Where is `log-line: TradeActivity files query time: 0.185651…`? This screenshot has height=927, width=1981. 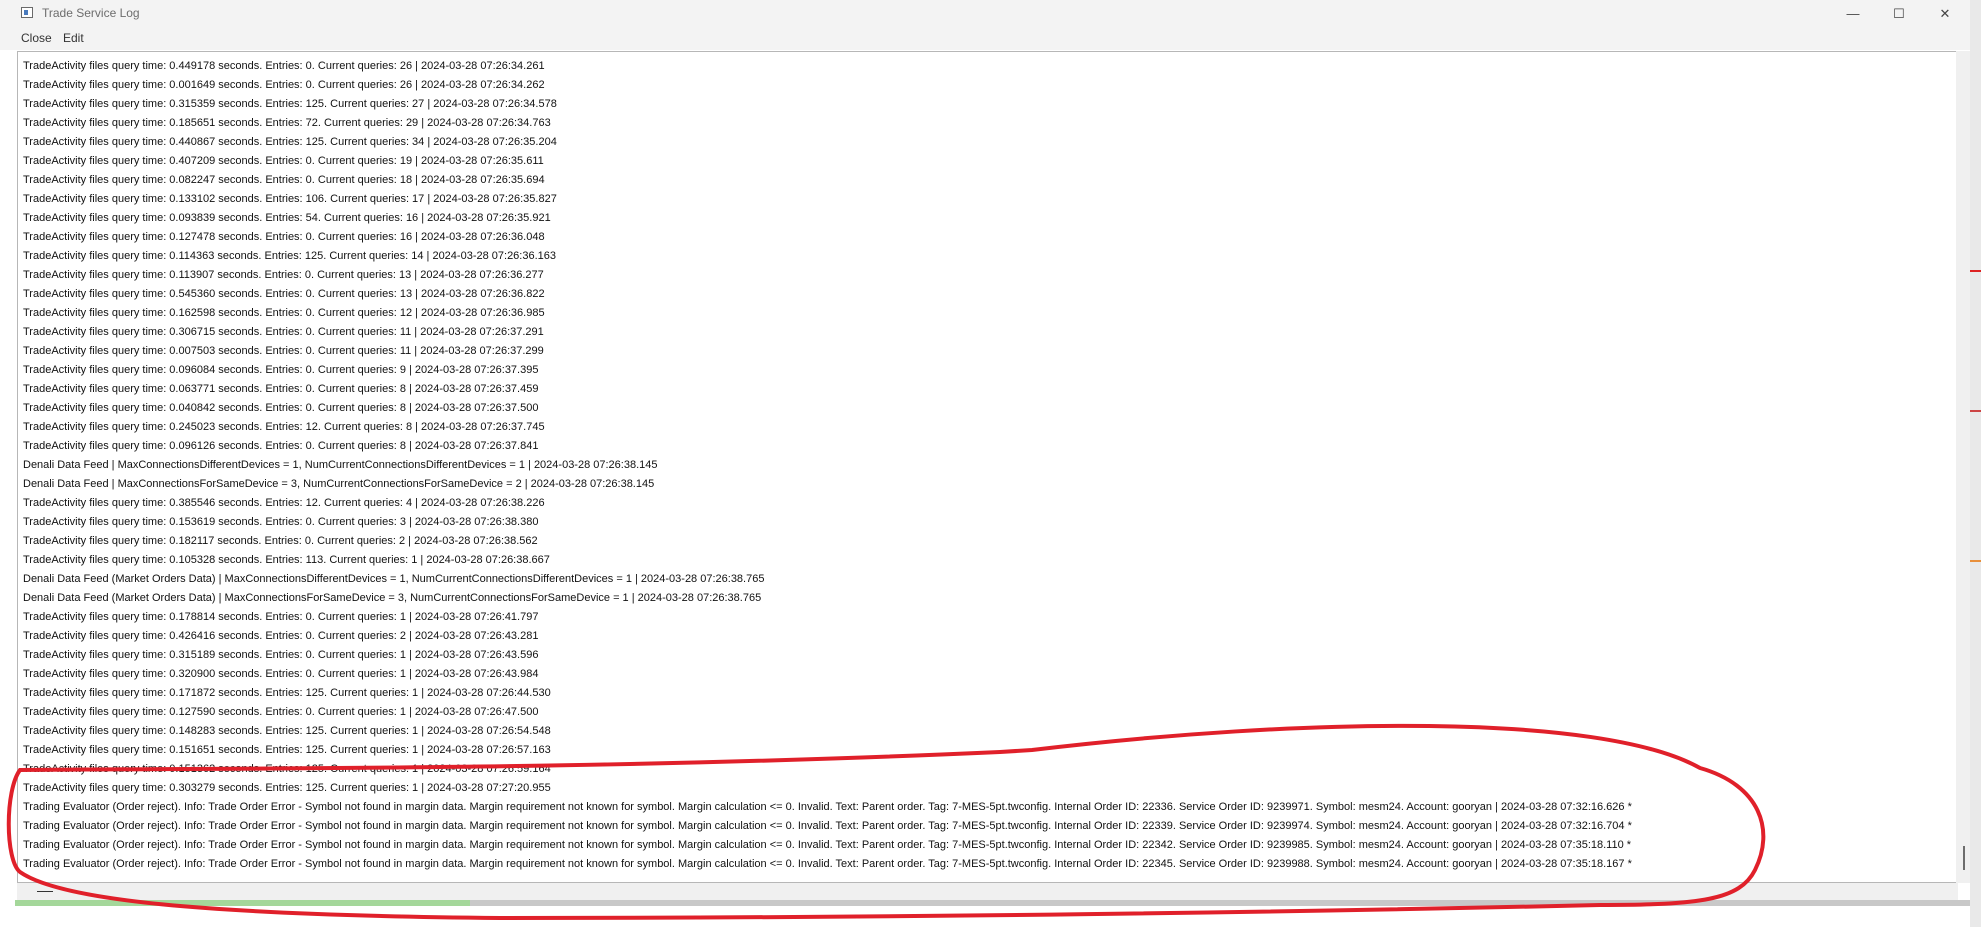 log-line: TradeActivity files query time: 0.185651… is located at coordinates (287, 123).